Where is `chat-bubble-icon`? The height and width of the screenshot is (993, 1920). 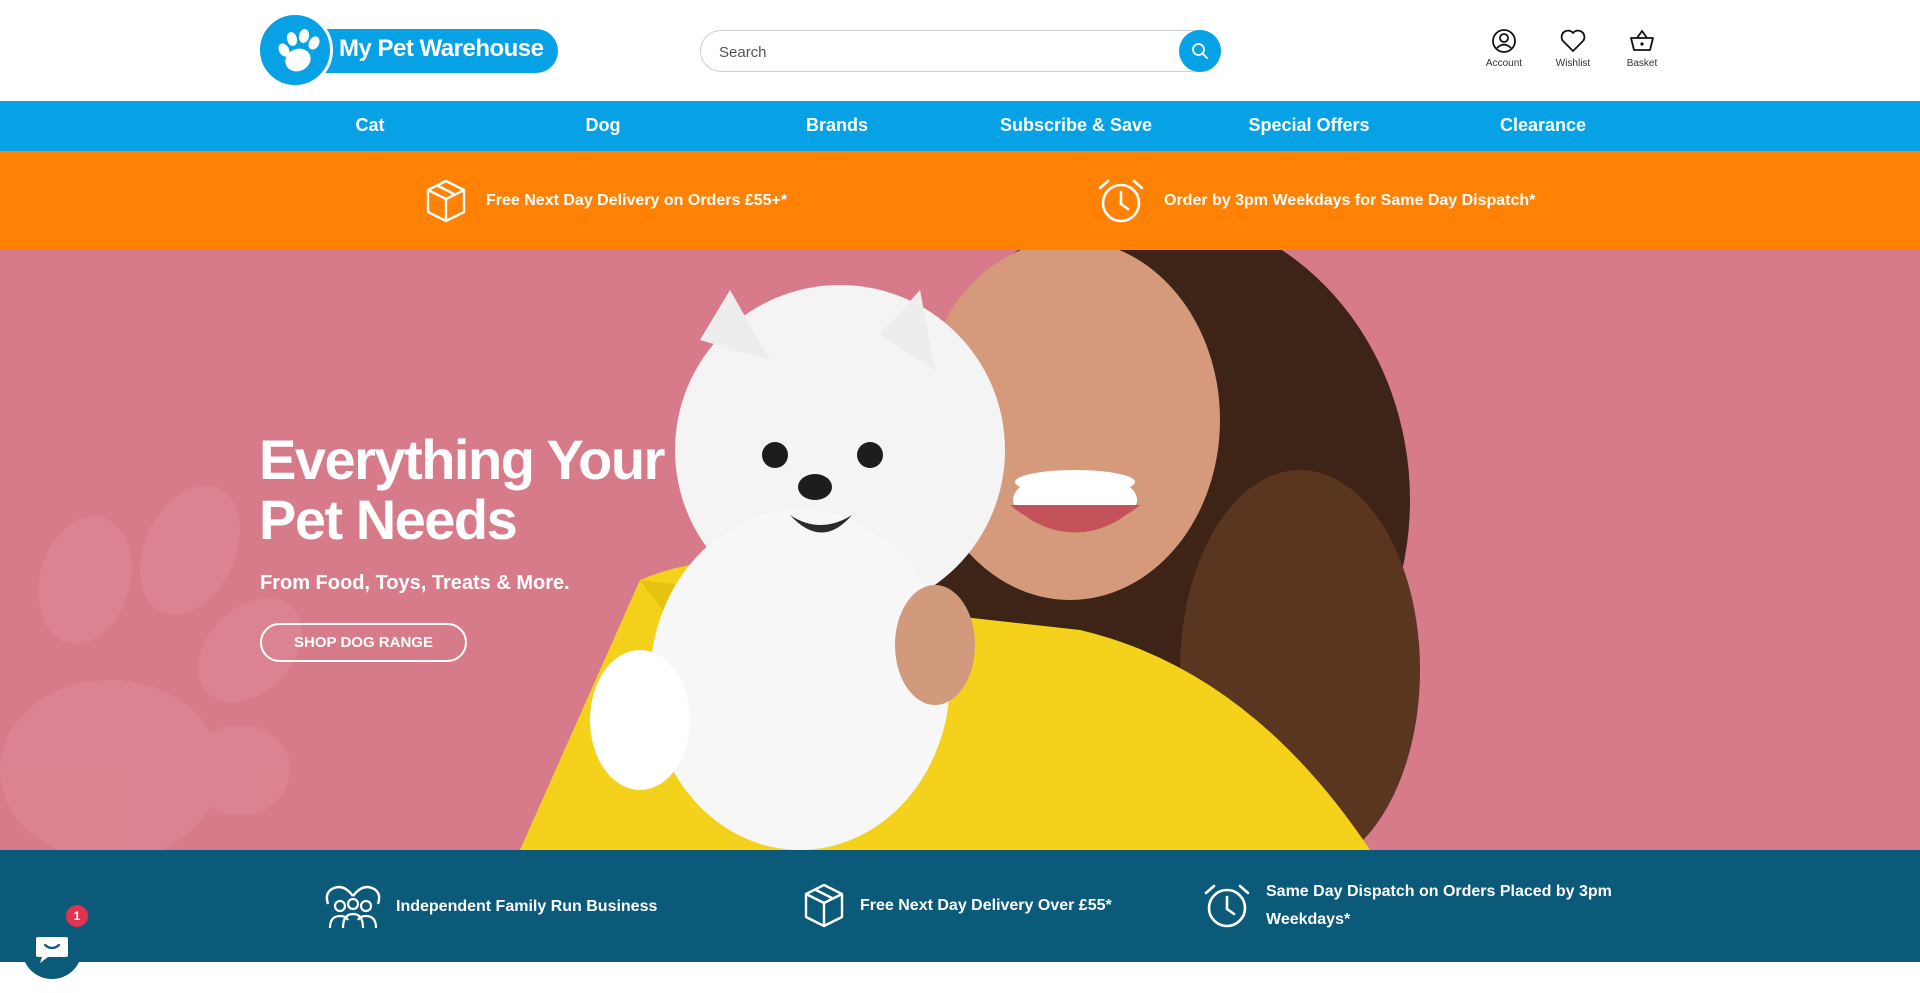 chat-bubble-icon is located at coordinates (52, 950).